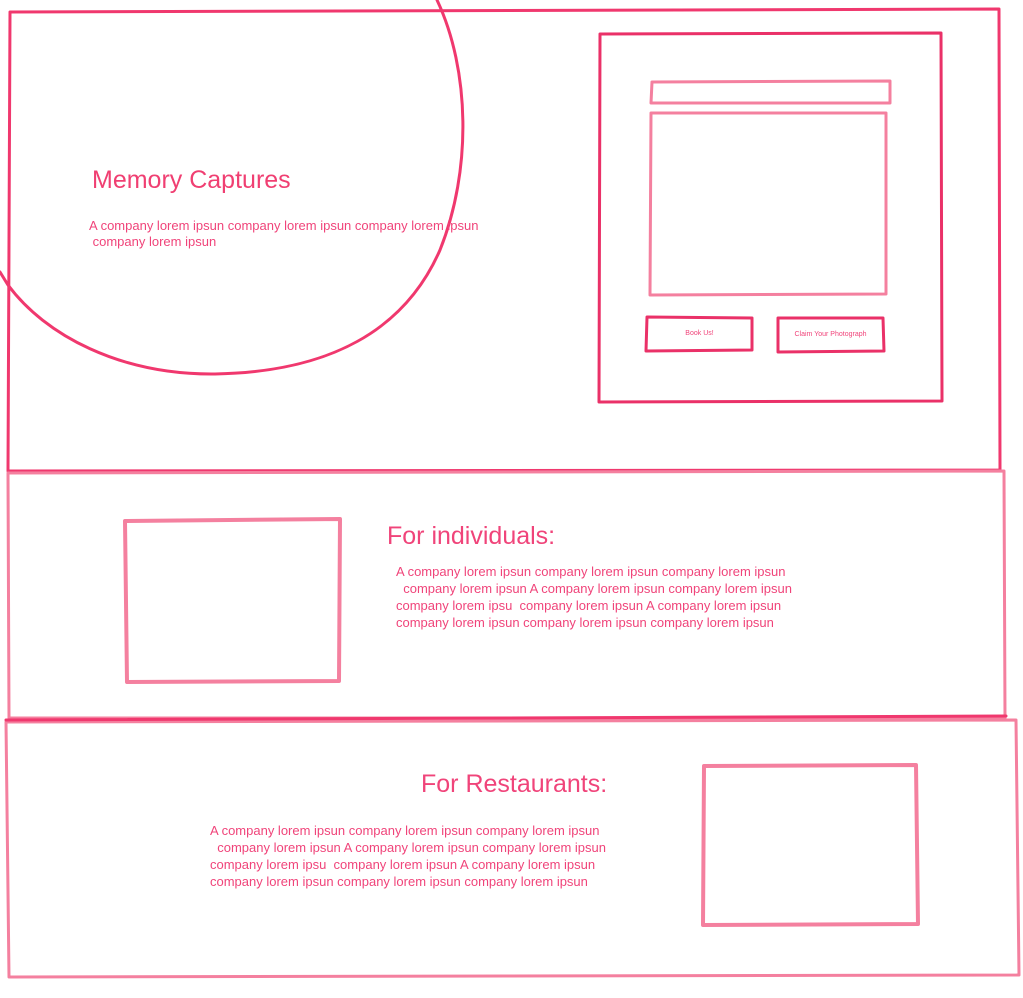  Describe the element at coordinates (506, 718) in the screenshot. I see `sections-divider` at that location.